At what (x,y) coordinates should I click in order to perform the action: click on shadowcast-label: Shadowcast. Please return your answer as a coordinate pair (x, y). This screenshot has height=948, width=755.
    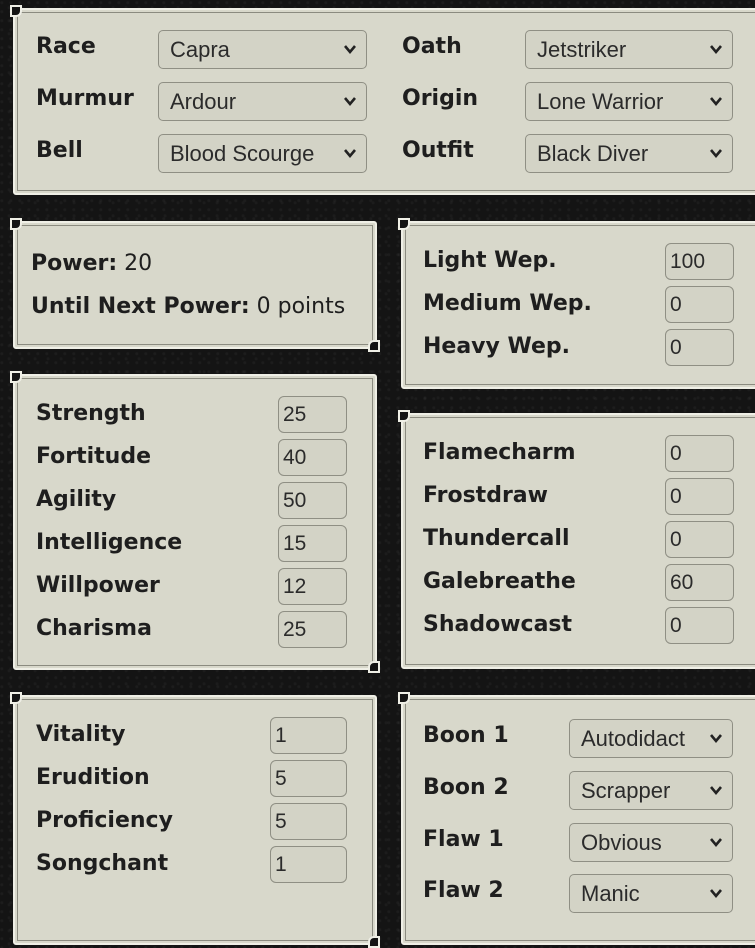
    Looking at the image, I should click on (498, 624).